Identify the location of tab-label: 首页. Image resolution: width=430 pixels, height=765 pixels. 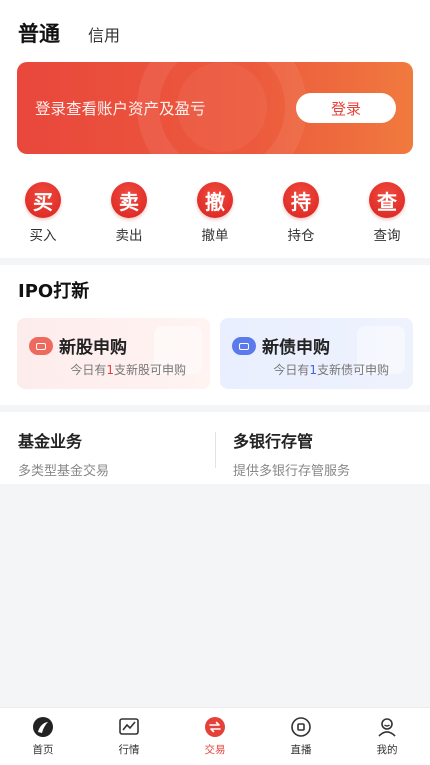
(43, 750).